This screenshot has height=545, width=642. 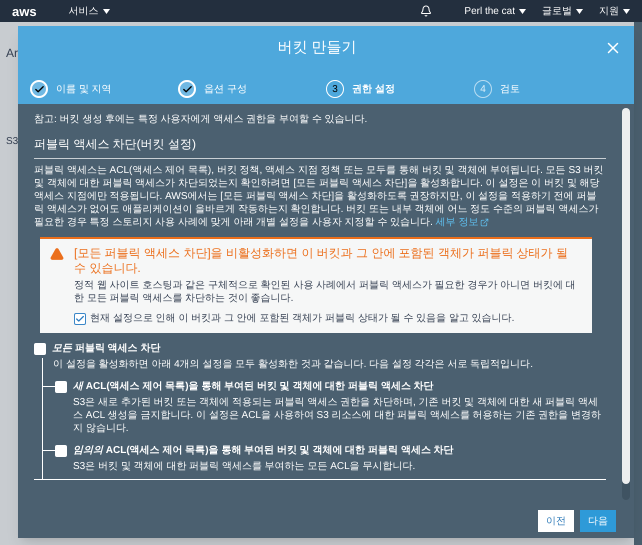 I want to click on next-button: 다음, so click(x=598, y=521).